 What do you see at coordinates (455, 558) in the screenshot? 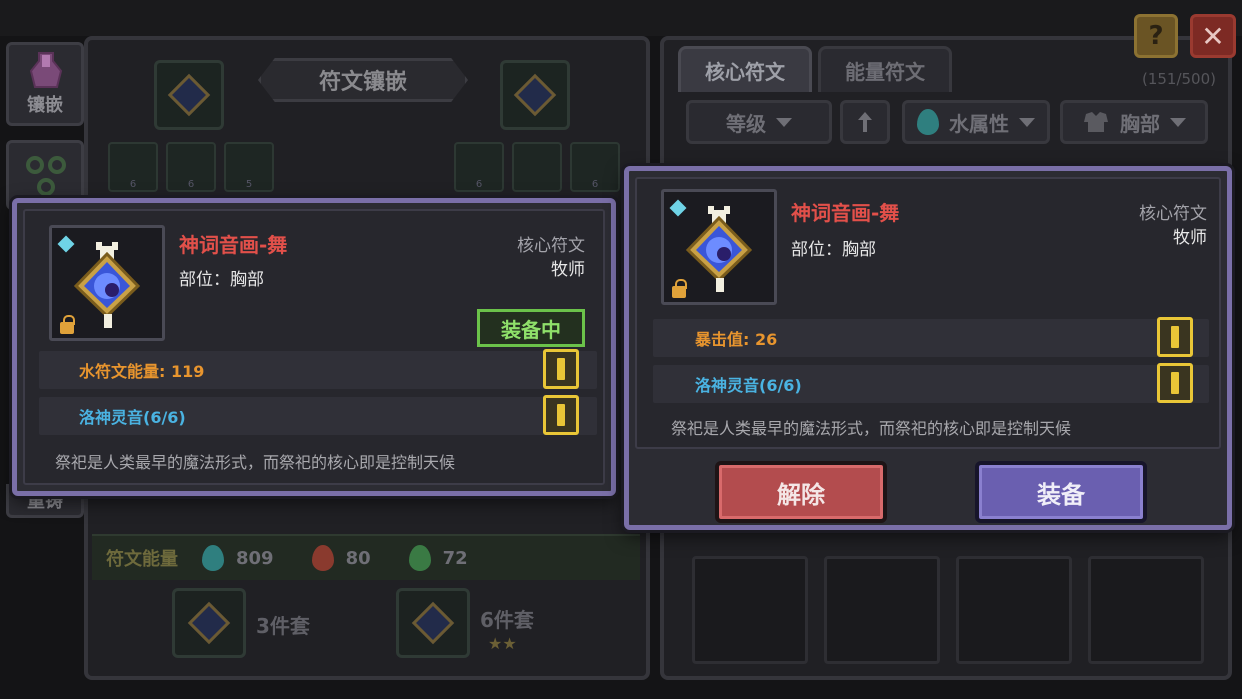
I see `nature-energy-value: 72` at bounding box center [455, 558].